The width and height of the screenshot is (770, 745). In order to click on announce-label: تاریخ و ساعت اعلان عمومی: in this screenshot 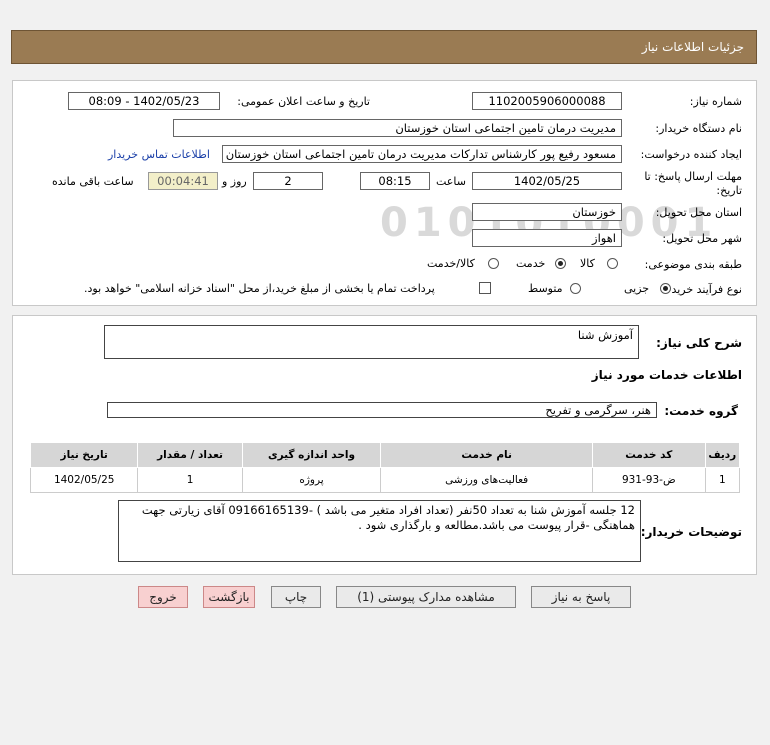, I will do `click(303, 101)`.